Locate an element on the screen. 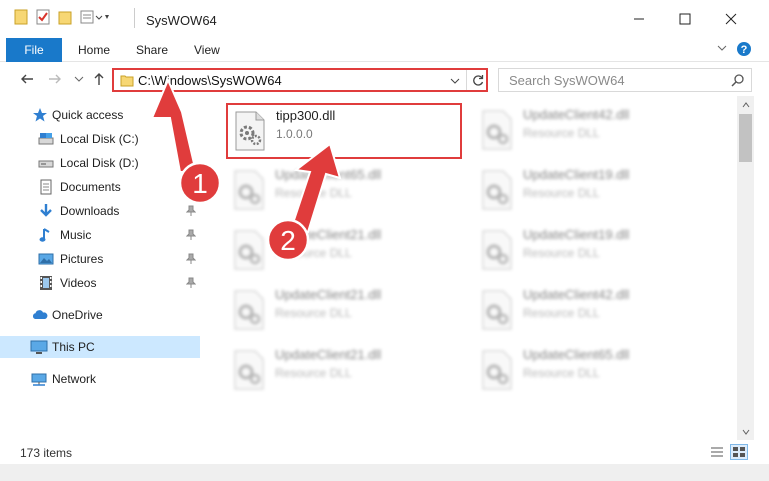 This screenshot has width=769, height=481. scroll-thumb is located at coordinates (745, 138).